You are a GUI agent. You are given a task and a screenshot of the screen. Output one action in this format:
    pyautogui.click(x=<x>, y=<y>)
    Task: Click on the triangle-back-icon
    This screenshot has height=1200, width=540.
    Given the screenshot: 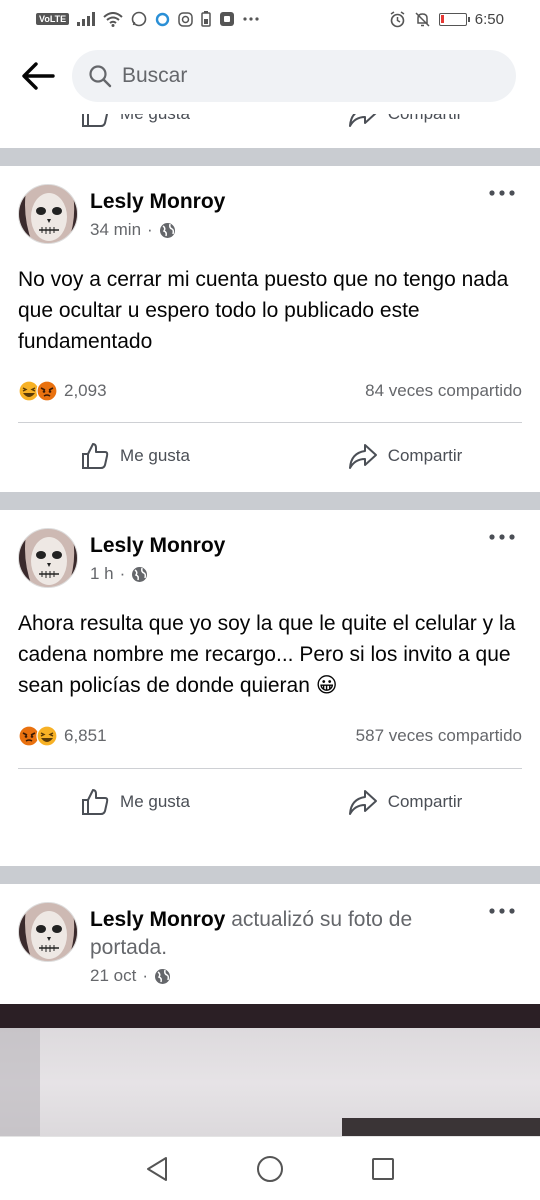 What is the action you would take?
    pyautogui.click(x=156, y=1168)
    